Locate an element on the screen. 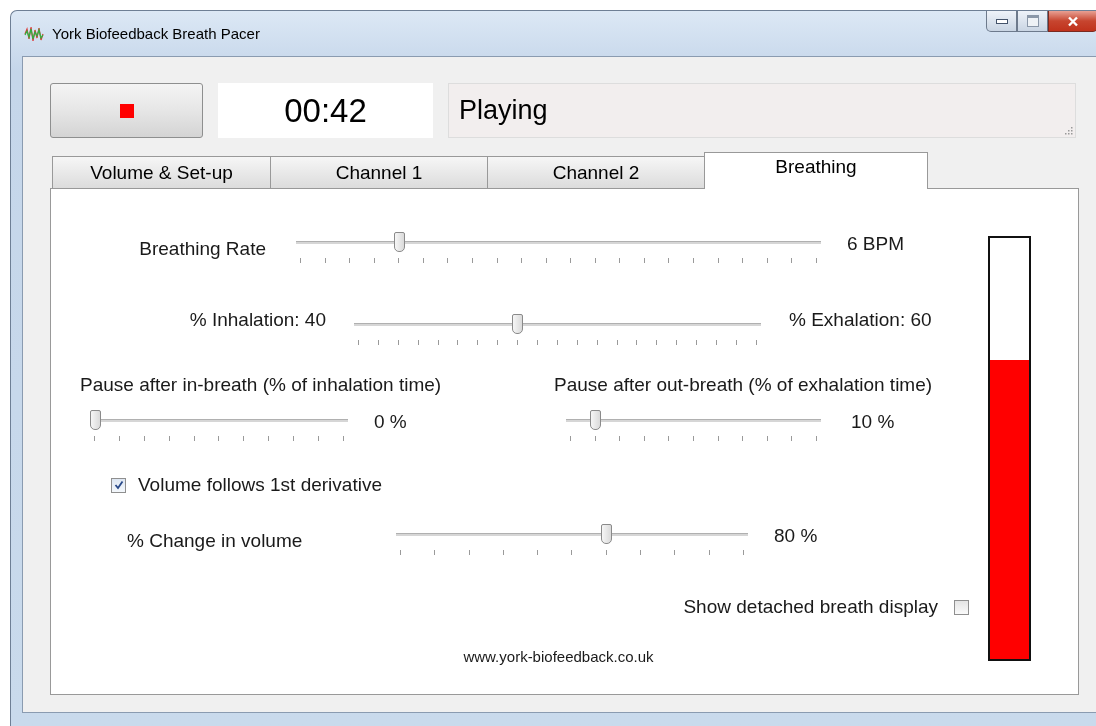  resize-grip-icon is located at coordinates (1068, 130).